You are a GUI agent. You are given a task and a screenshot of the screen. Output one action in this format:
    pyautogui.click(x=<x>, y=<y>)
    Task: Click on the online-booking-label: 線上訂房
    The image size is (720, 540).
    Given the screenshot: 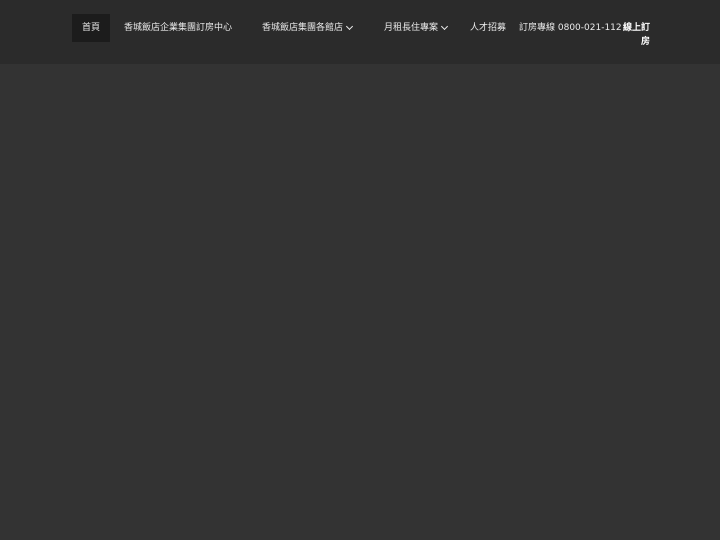 What is the action you would take?
    pyautogui.click(x=636, y=35)
    